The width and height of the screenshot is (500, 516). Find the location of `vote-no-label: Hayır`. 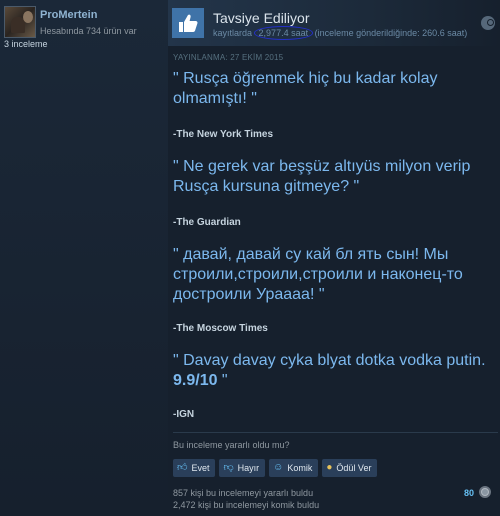

vote-no-label: Hayır is located at coordinates (248, 468).